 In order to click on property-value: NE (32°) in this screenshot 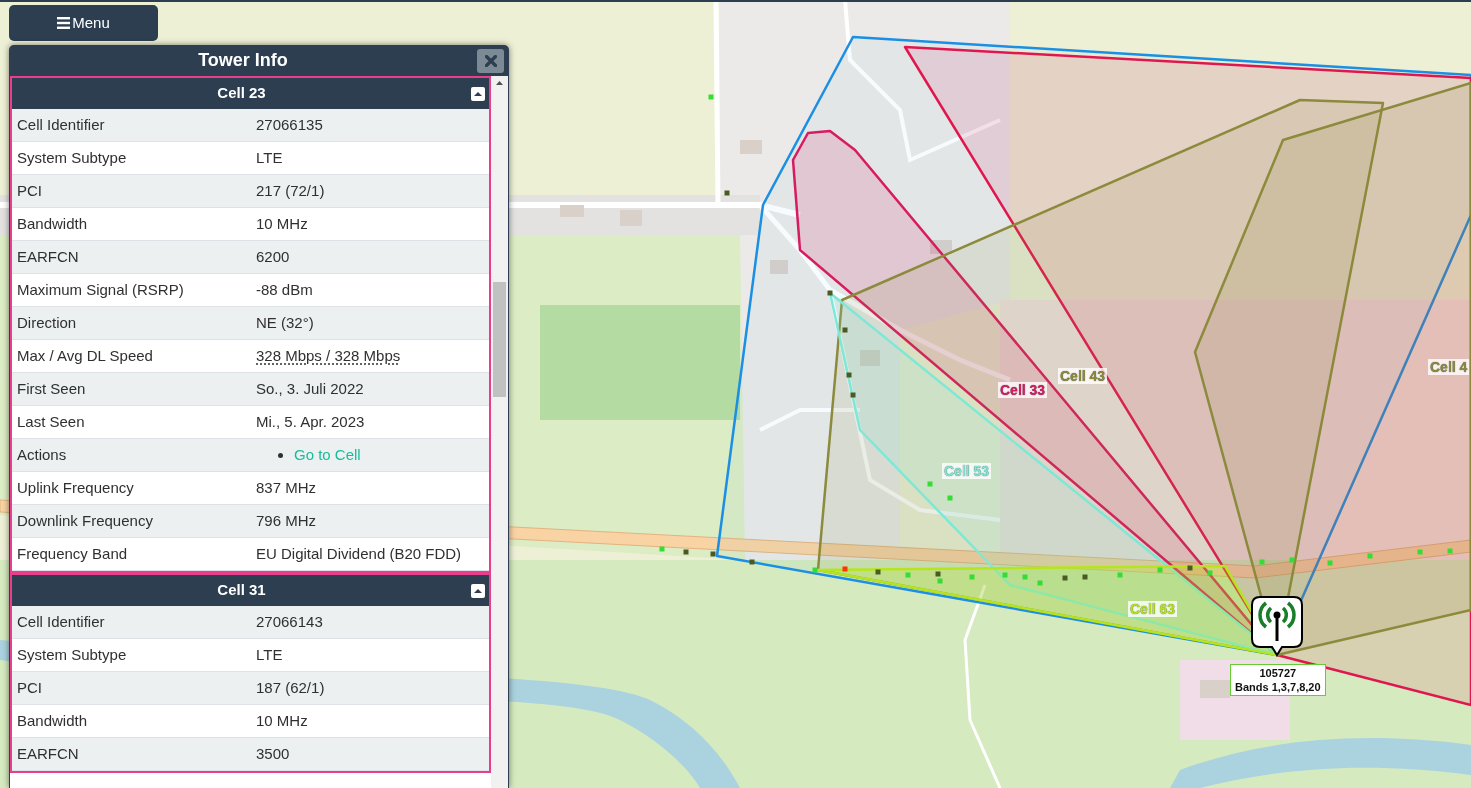, I will do `click(285, 322)`.